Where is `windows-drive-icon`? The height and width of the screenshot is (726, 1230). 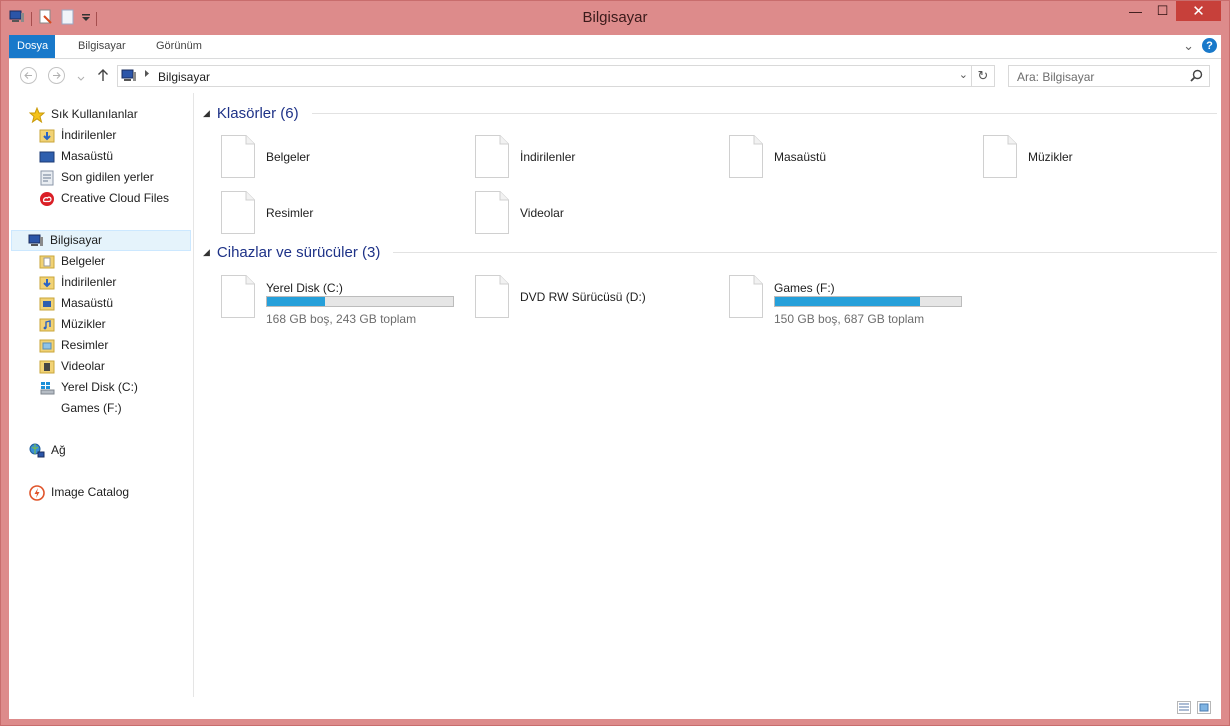
windows-drive-icon is located at coordinates (47, 387).